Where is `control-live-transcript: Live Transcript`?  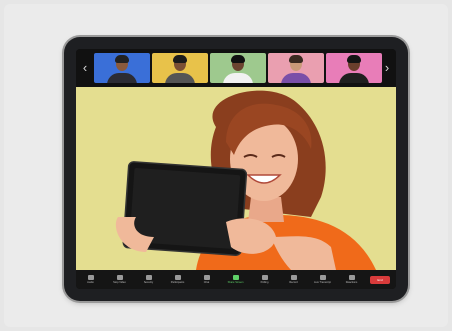 control-live-transcript: Live Transcript is located at coordinates (322, 279).